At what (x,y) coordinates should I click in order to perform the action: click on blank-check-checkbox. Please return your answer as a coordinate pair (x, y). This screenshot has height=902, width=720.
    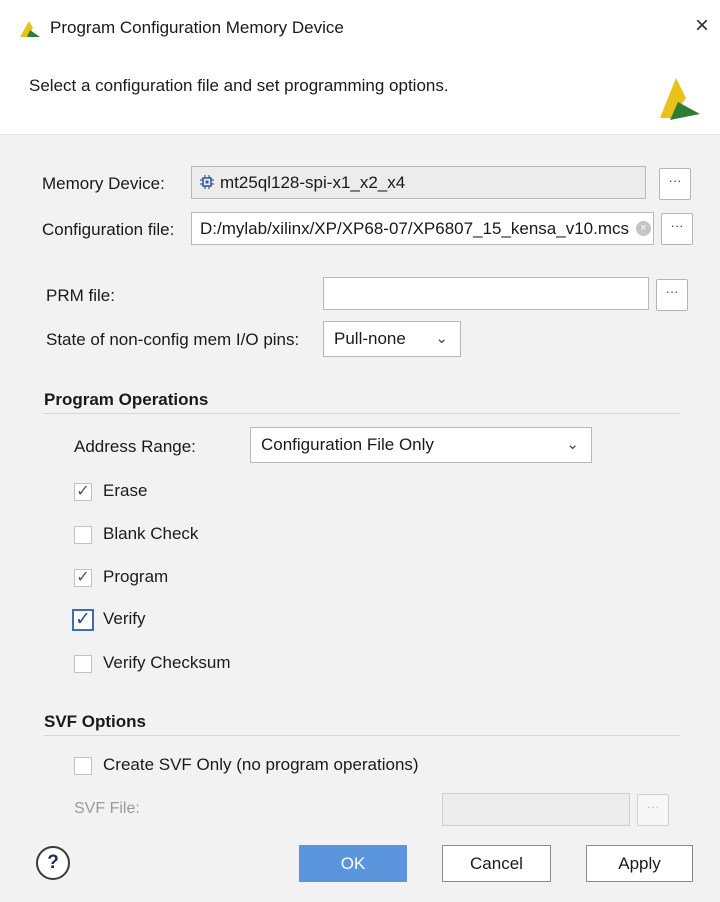
    Looking at the image, I should click on (83, 535).